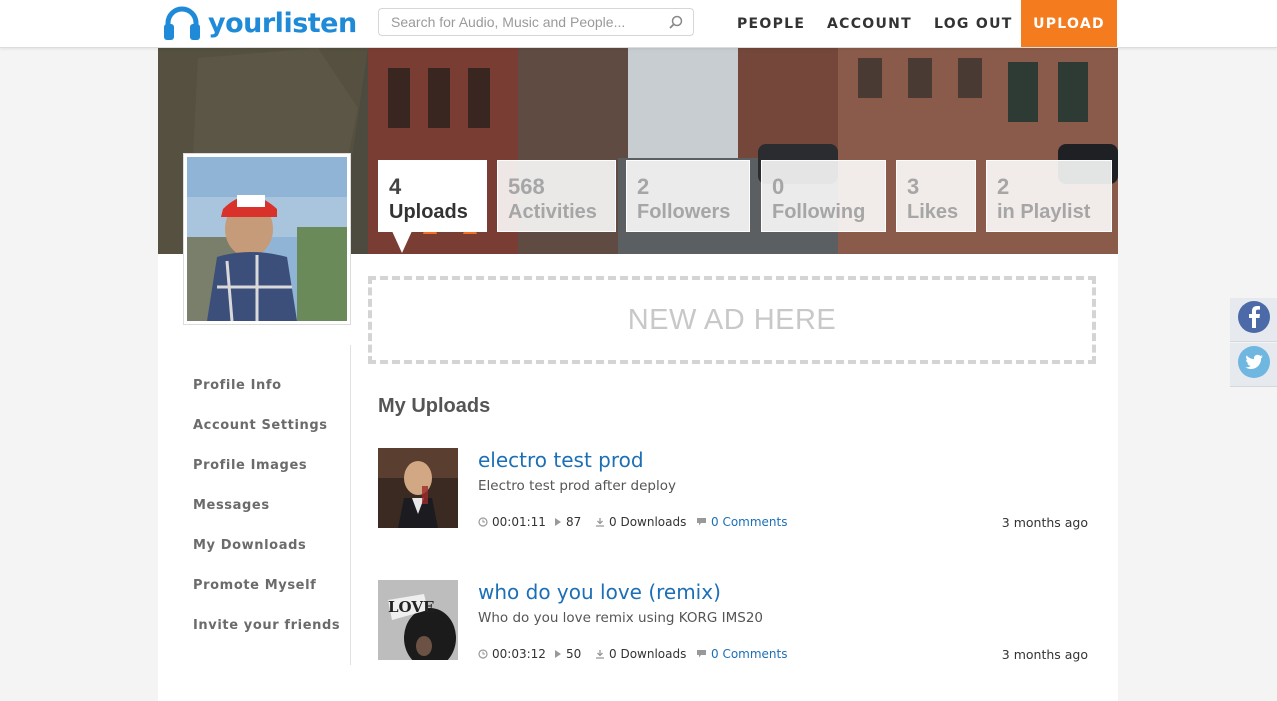 This screenshot has width=1277, height=701. What do you see at coordinates (973, 23) in the screenshot?
I see `nav-logout: LOG OUT` at bounding box center [973, 23].